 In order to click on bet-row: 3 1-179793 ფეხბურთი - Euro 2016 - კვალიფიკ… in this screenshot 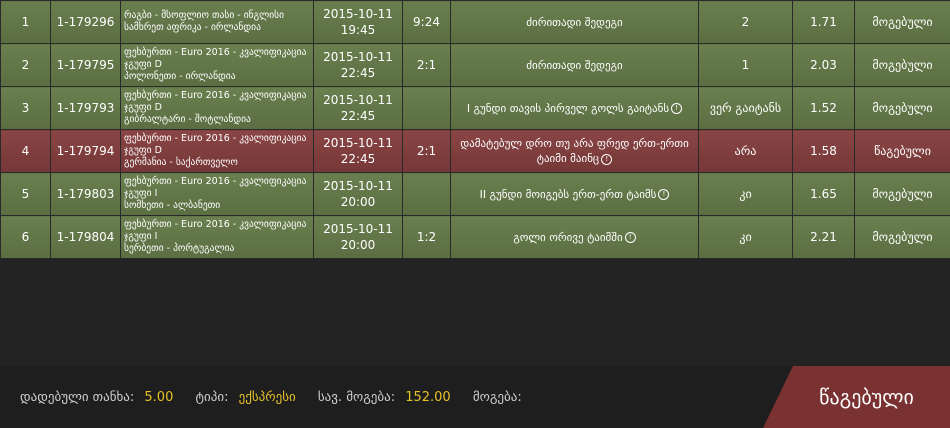, I will do `click(475, 108)`.